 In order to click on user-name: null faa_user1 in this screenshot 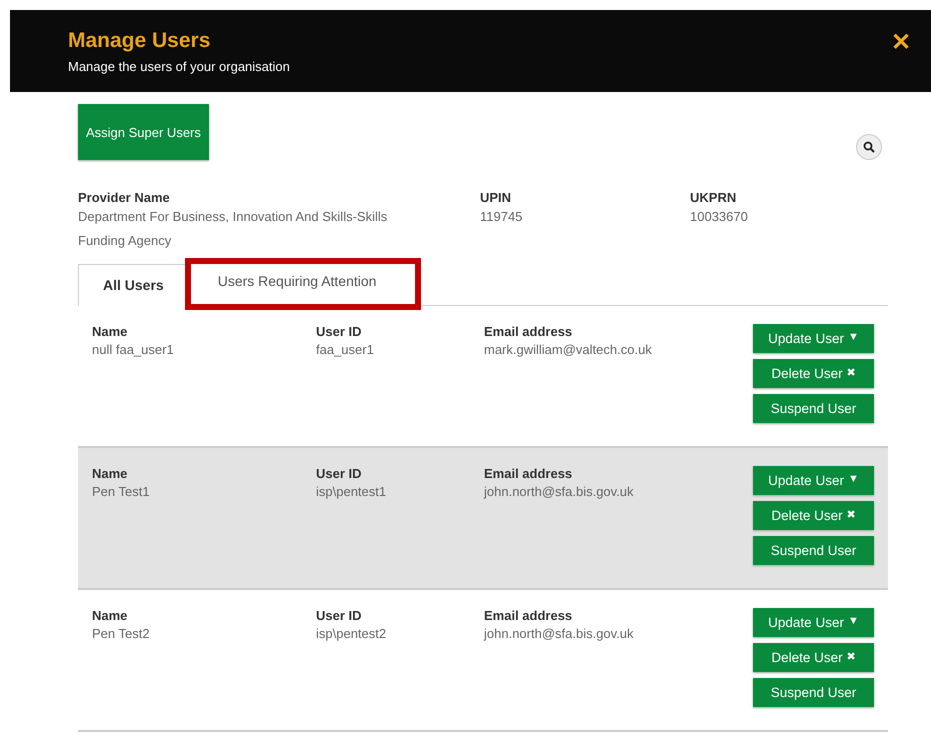, I will do `click(133, 349)`.